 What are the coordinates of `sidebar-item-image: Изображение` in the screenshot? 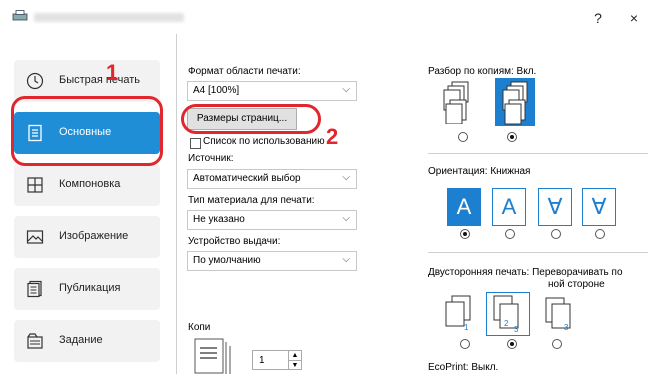 It's located at (87, 237).